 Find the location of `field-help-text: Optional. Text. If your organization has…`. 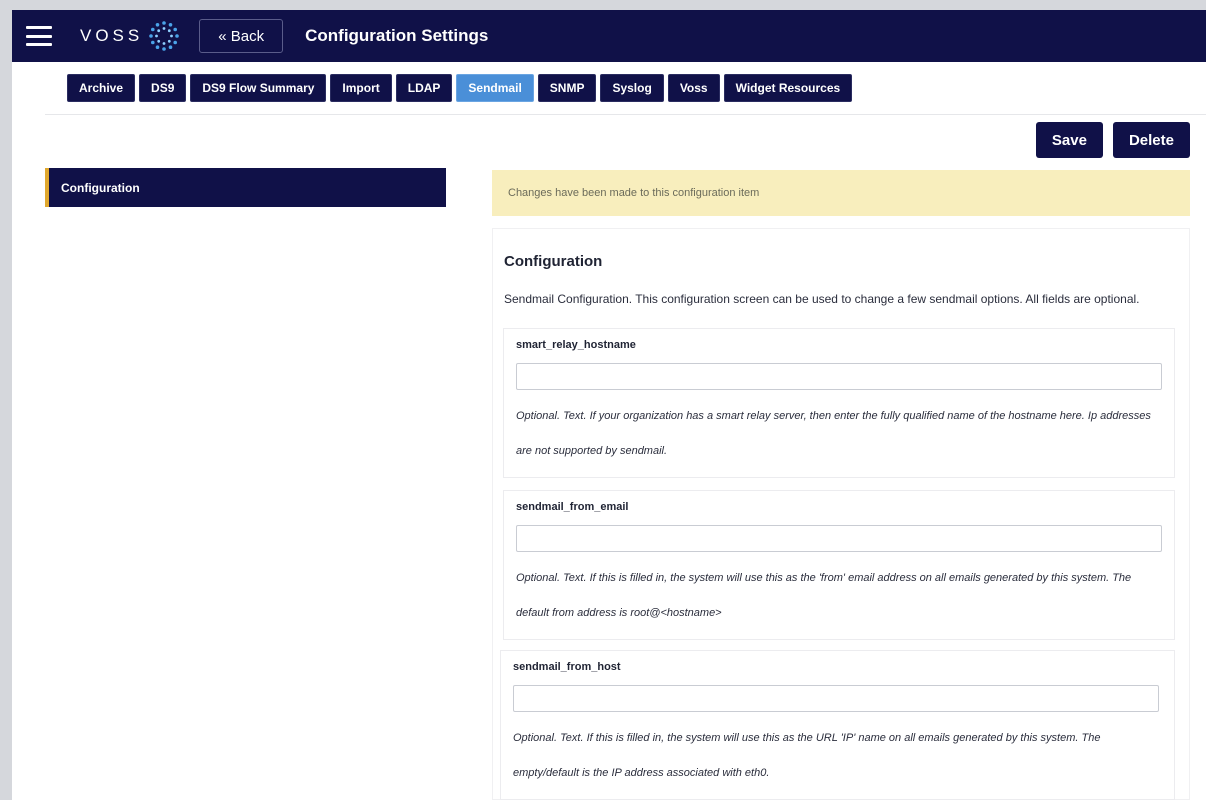

field-help-text: Optional. Text. If your organization has… is located at coordinates (833, 433).